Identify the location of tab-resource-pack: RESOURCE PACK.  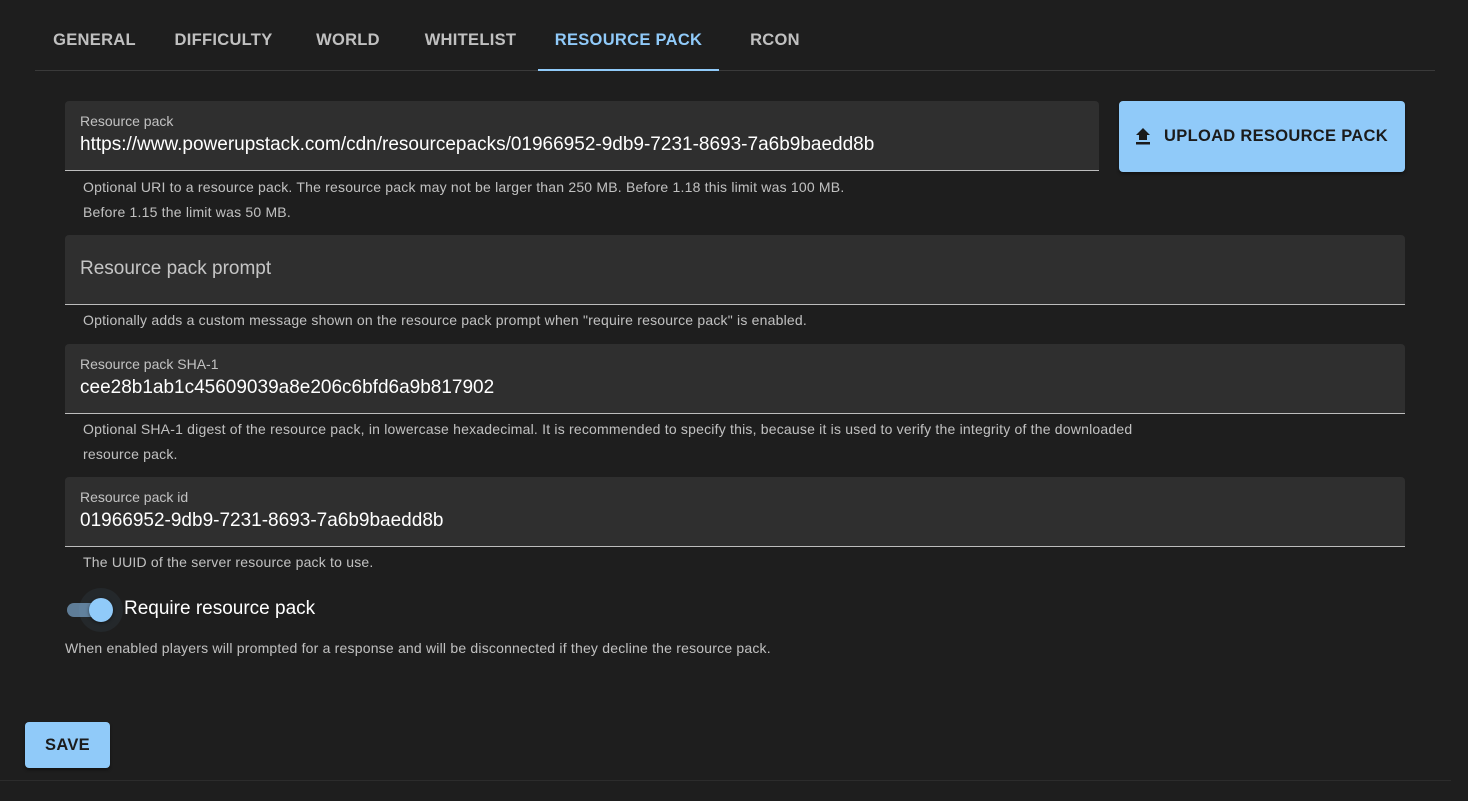
(628, 35).